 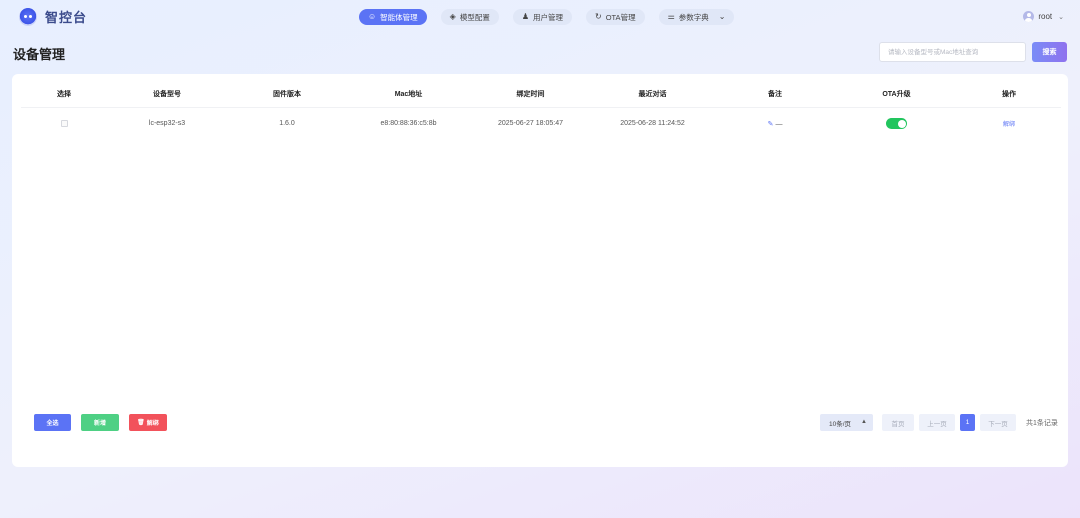 What do you see at coordinates (1009, 95) in the screenshot?
I see `header-action: 操作` at bounding box center [1009, 95].